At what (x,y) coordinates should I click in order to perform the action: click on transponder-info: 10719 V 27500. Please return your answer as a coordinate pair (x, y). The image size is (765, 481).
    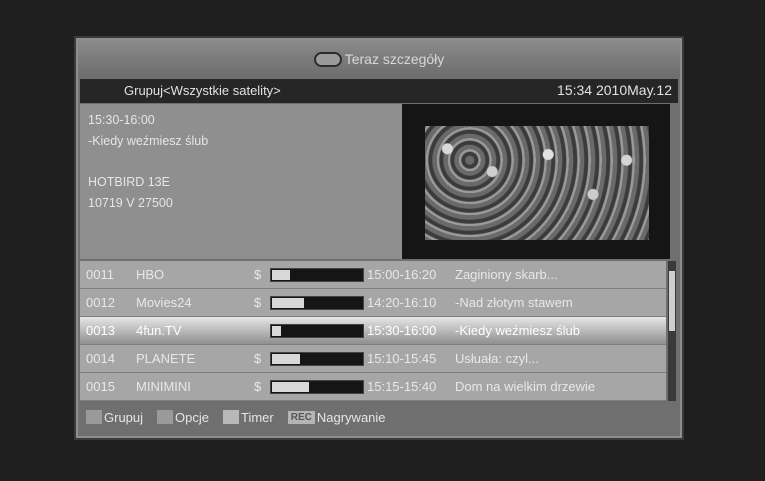
    Looking at the image, I should click on (130, 203).